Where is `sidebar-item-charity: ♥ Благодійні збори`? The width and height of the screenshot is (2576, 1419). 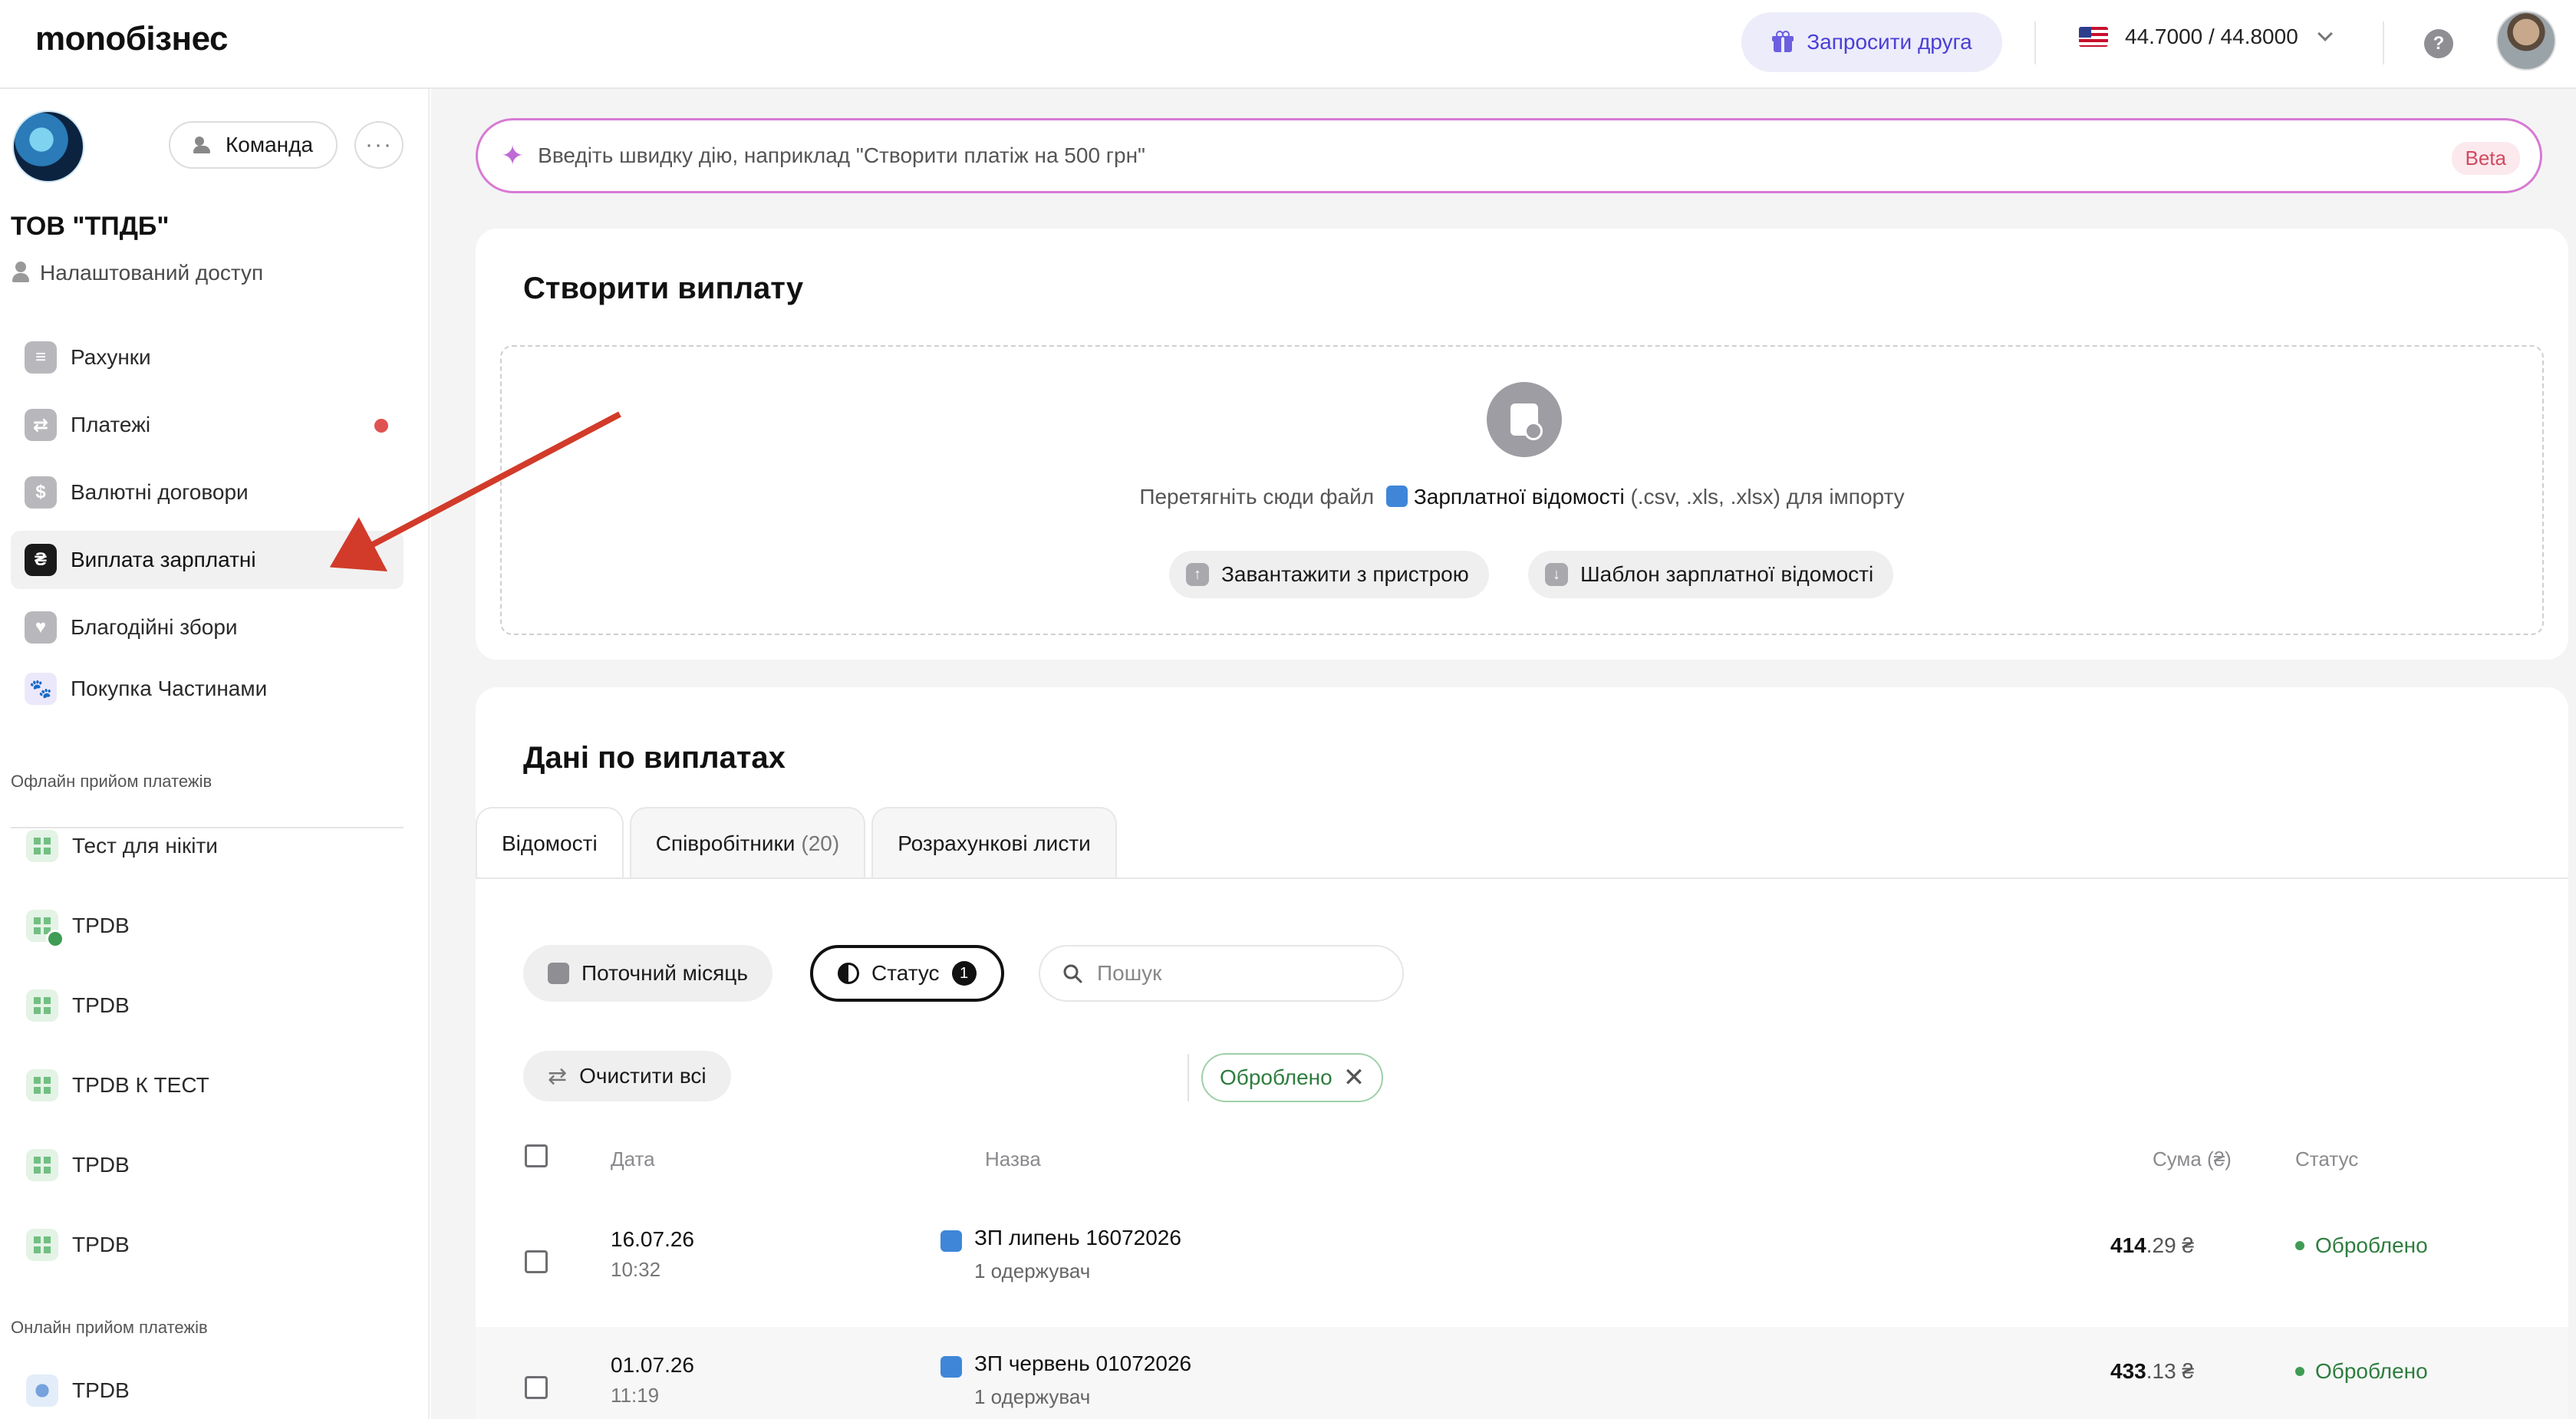 sidebar-item-charity: ♥ Благодійні збори is located at coordinates (207, 627).